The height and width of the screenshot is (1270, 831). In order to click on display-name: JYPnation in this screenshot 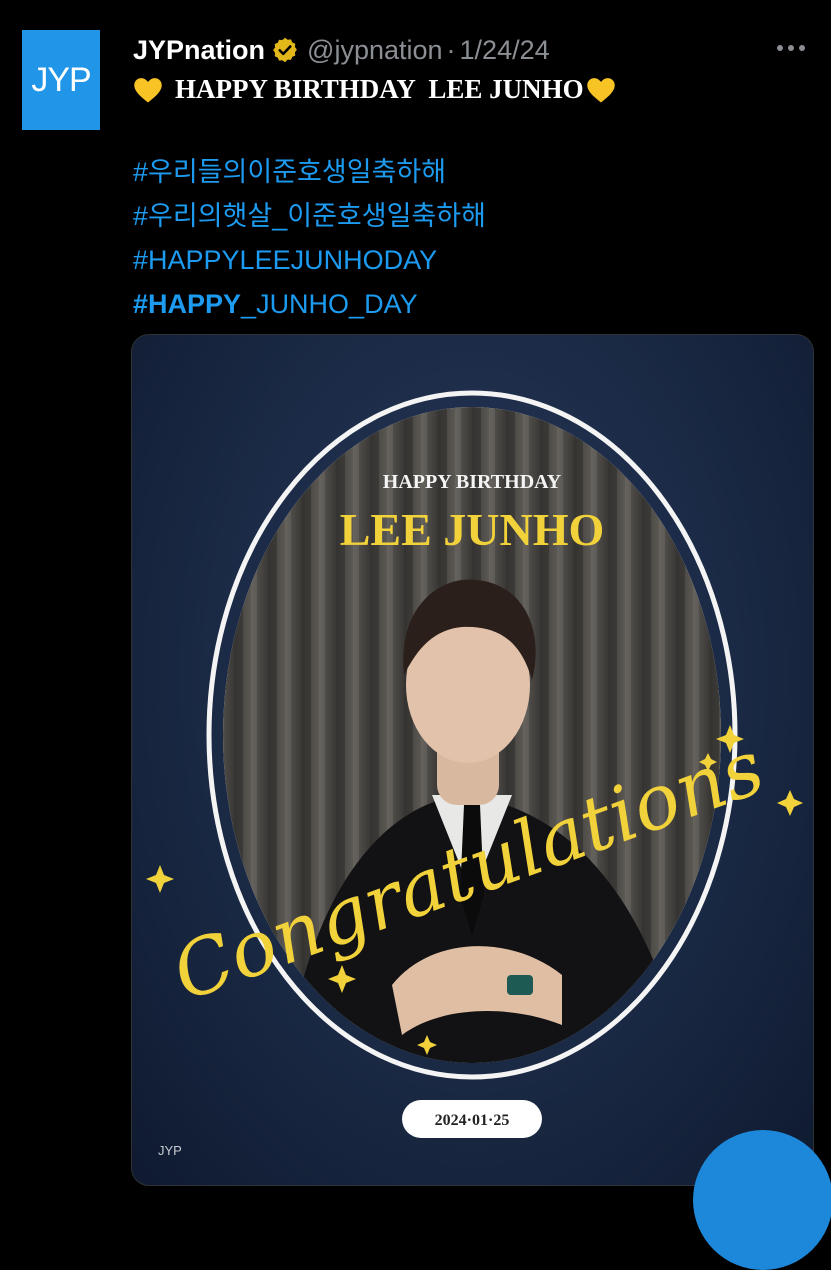, I will do `click(199, 50)`.